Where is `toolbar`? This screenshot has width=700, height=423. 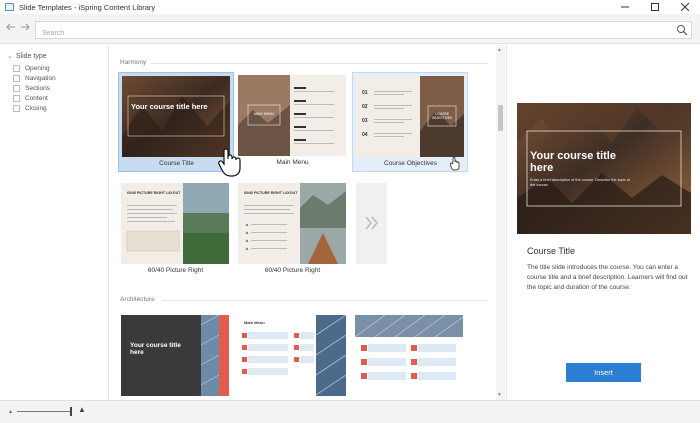
toolbar is located at coordinates (350, 29).